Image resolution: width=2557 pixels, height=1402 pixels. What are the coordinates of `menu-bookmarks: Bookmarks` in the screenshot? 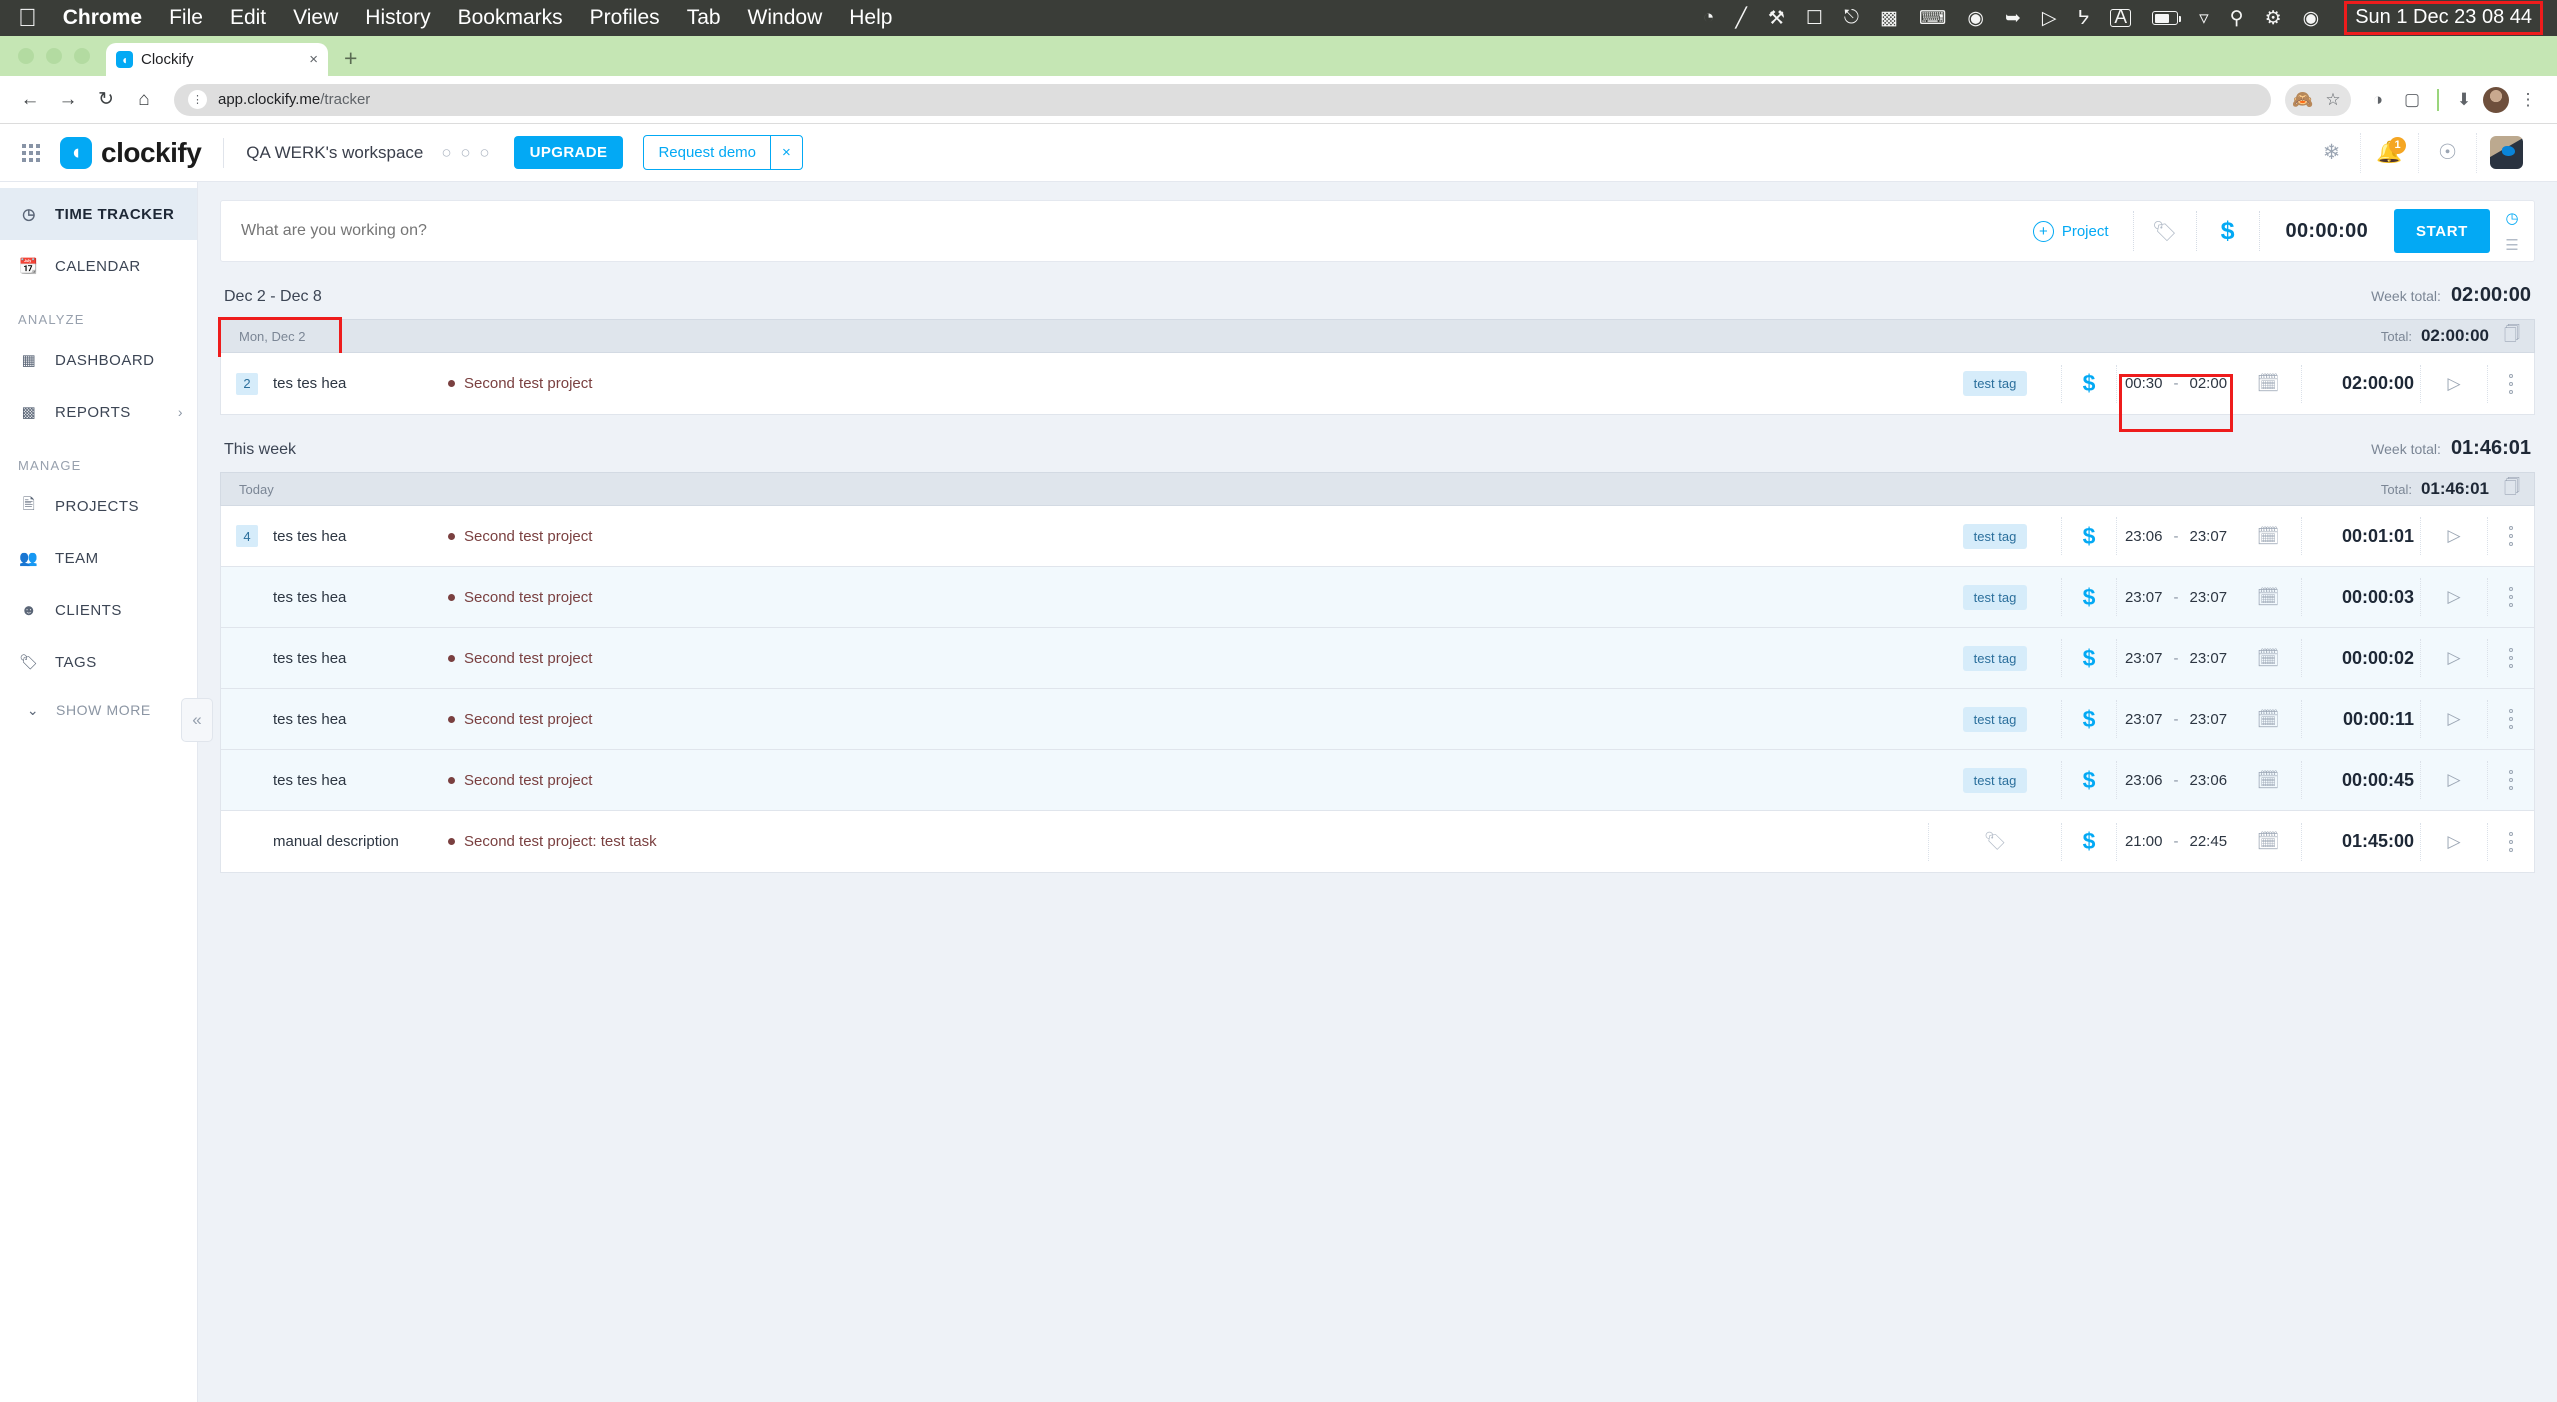 It's located at (510, 18).